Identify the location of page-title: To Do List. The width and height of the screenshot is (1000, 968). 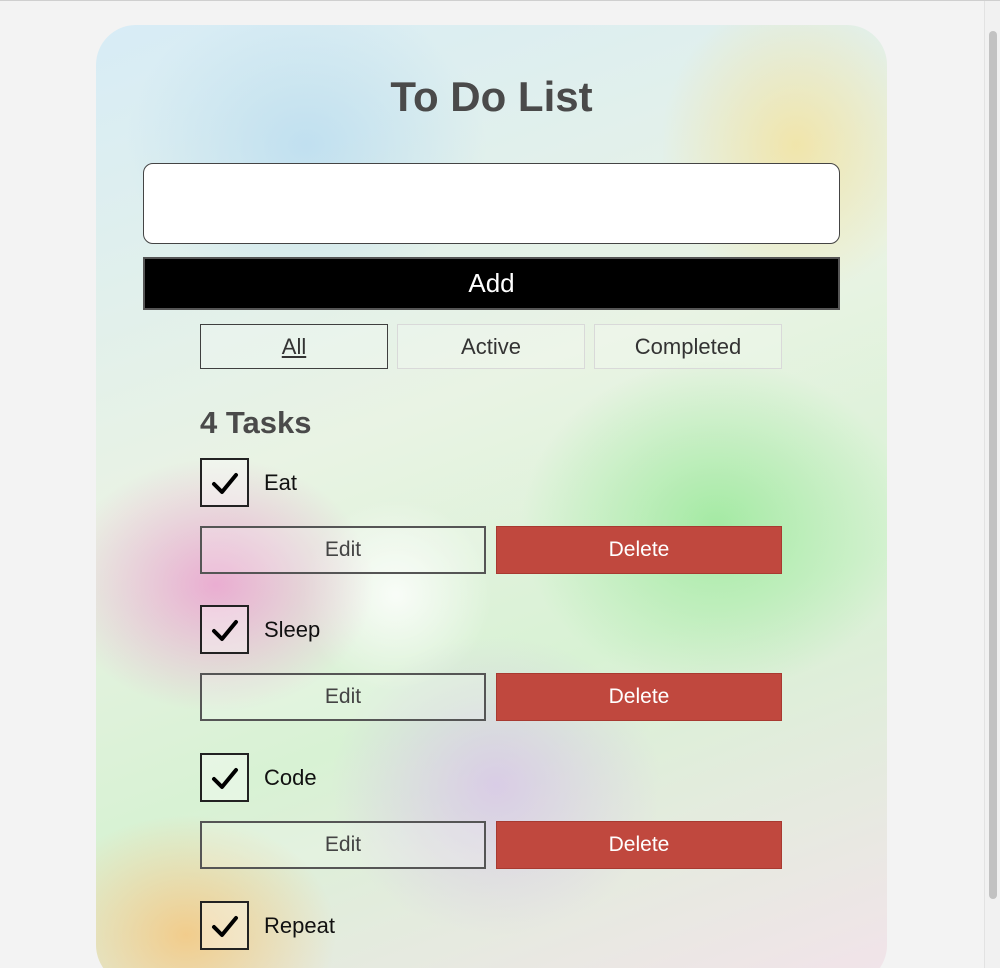
(491, 96).